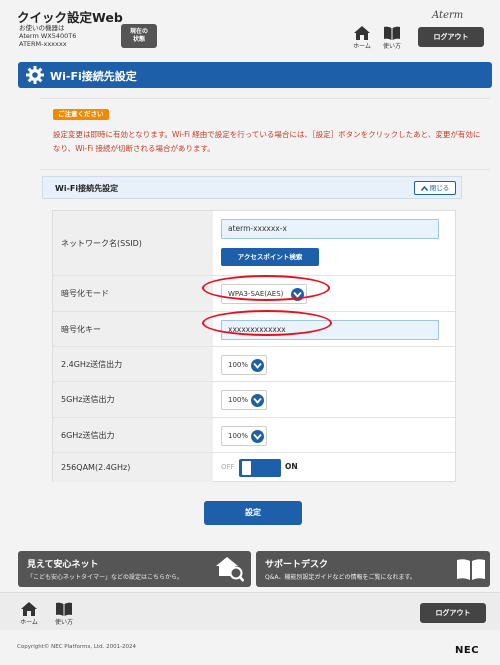  I want to click on toggle-knob, so click(246, 468).